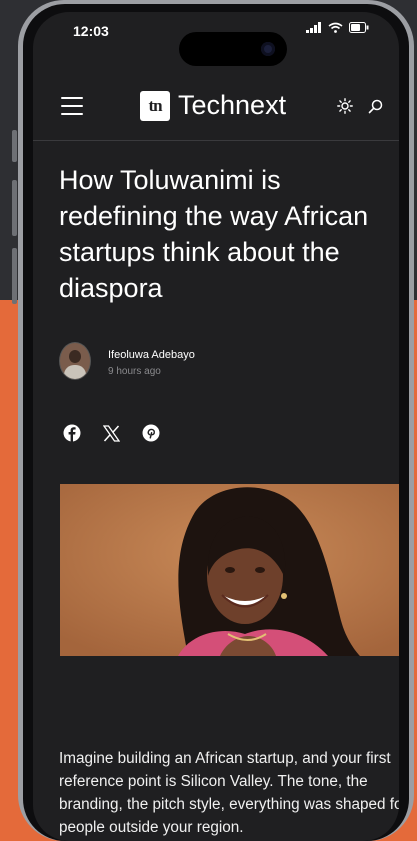  What do you see at coordinates (345, 106) in the screenshot?
I see `theme-toggle-sun-icon` at bounding box center [345, 106].